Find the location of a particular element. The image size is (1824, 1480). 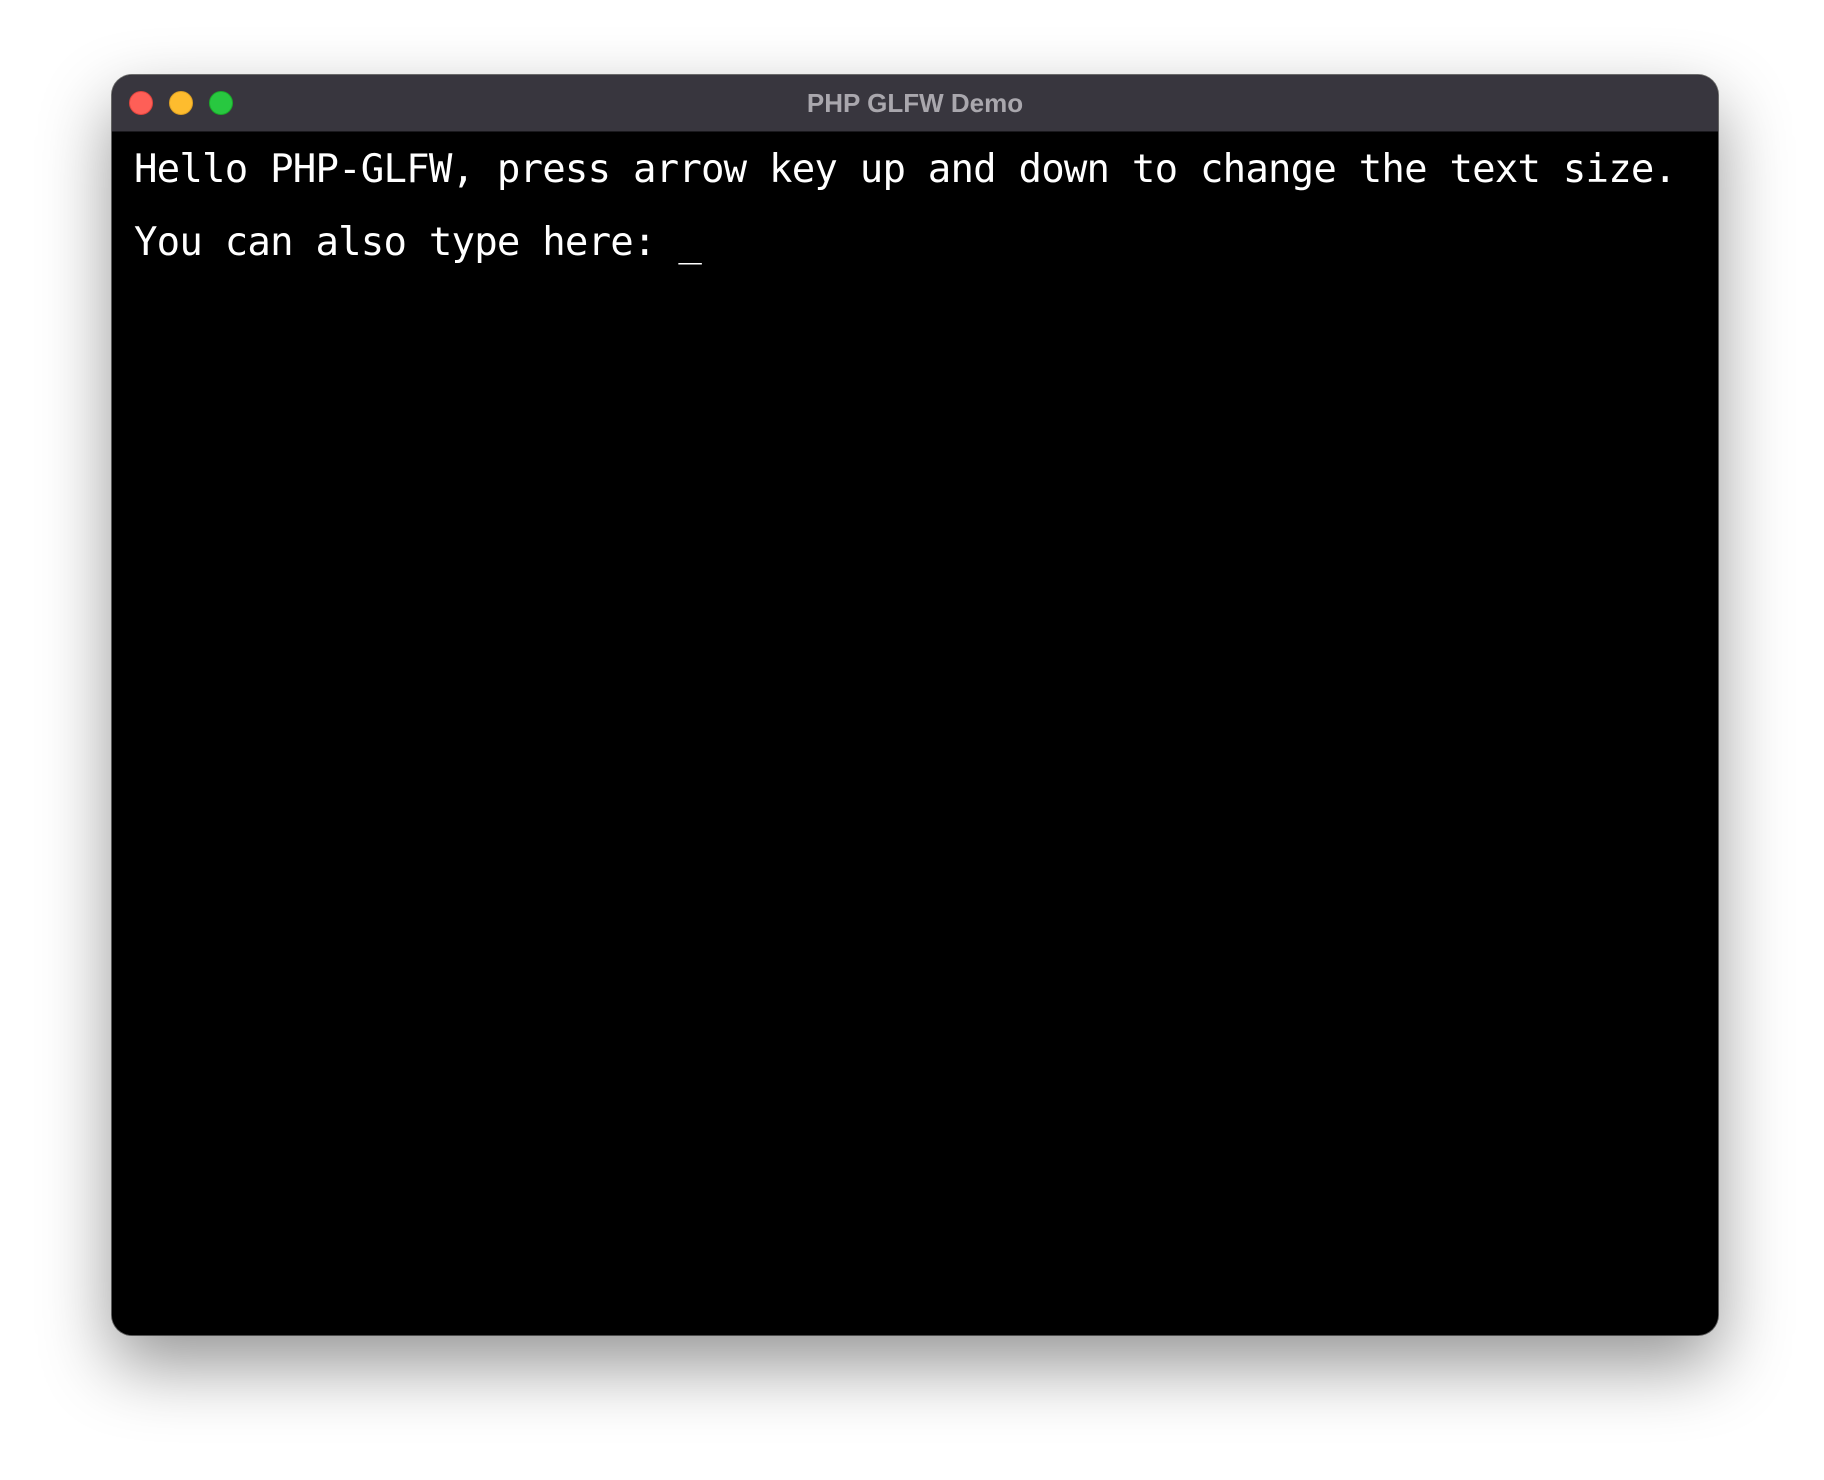

title-bar: PHP GLFW Demo is located at coordinates (915, 103).